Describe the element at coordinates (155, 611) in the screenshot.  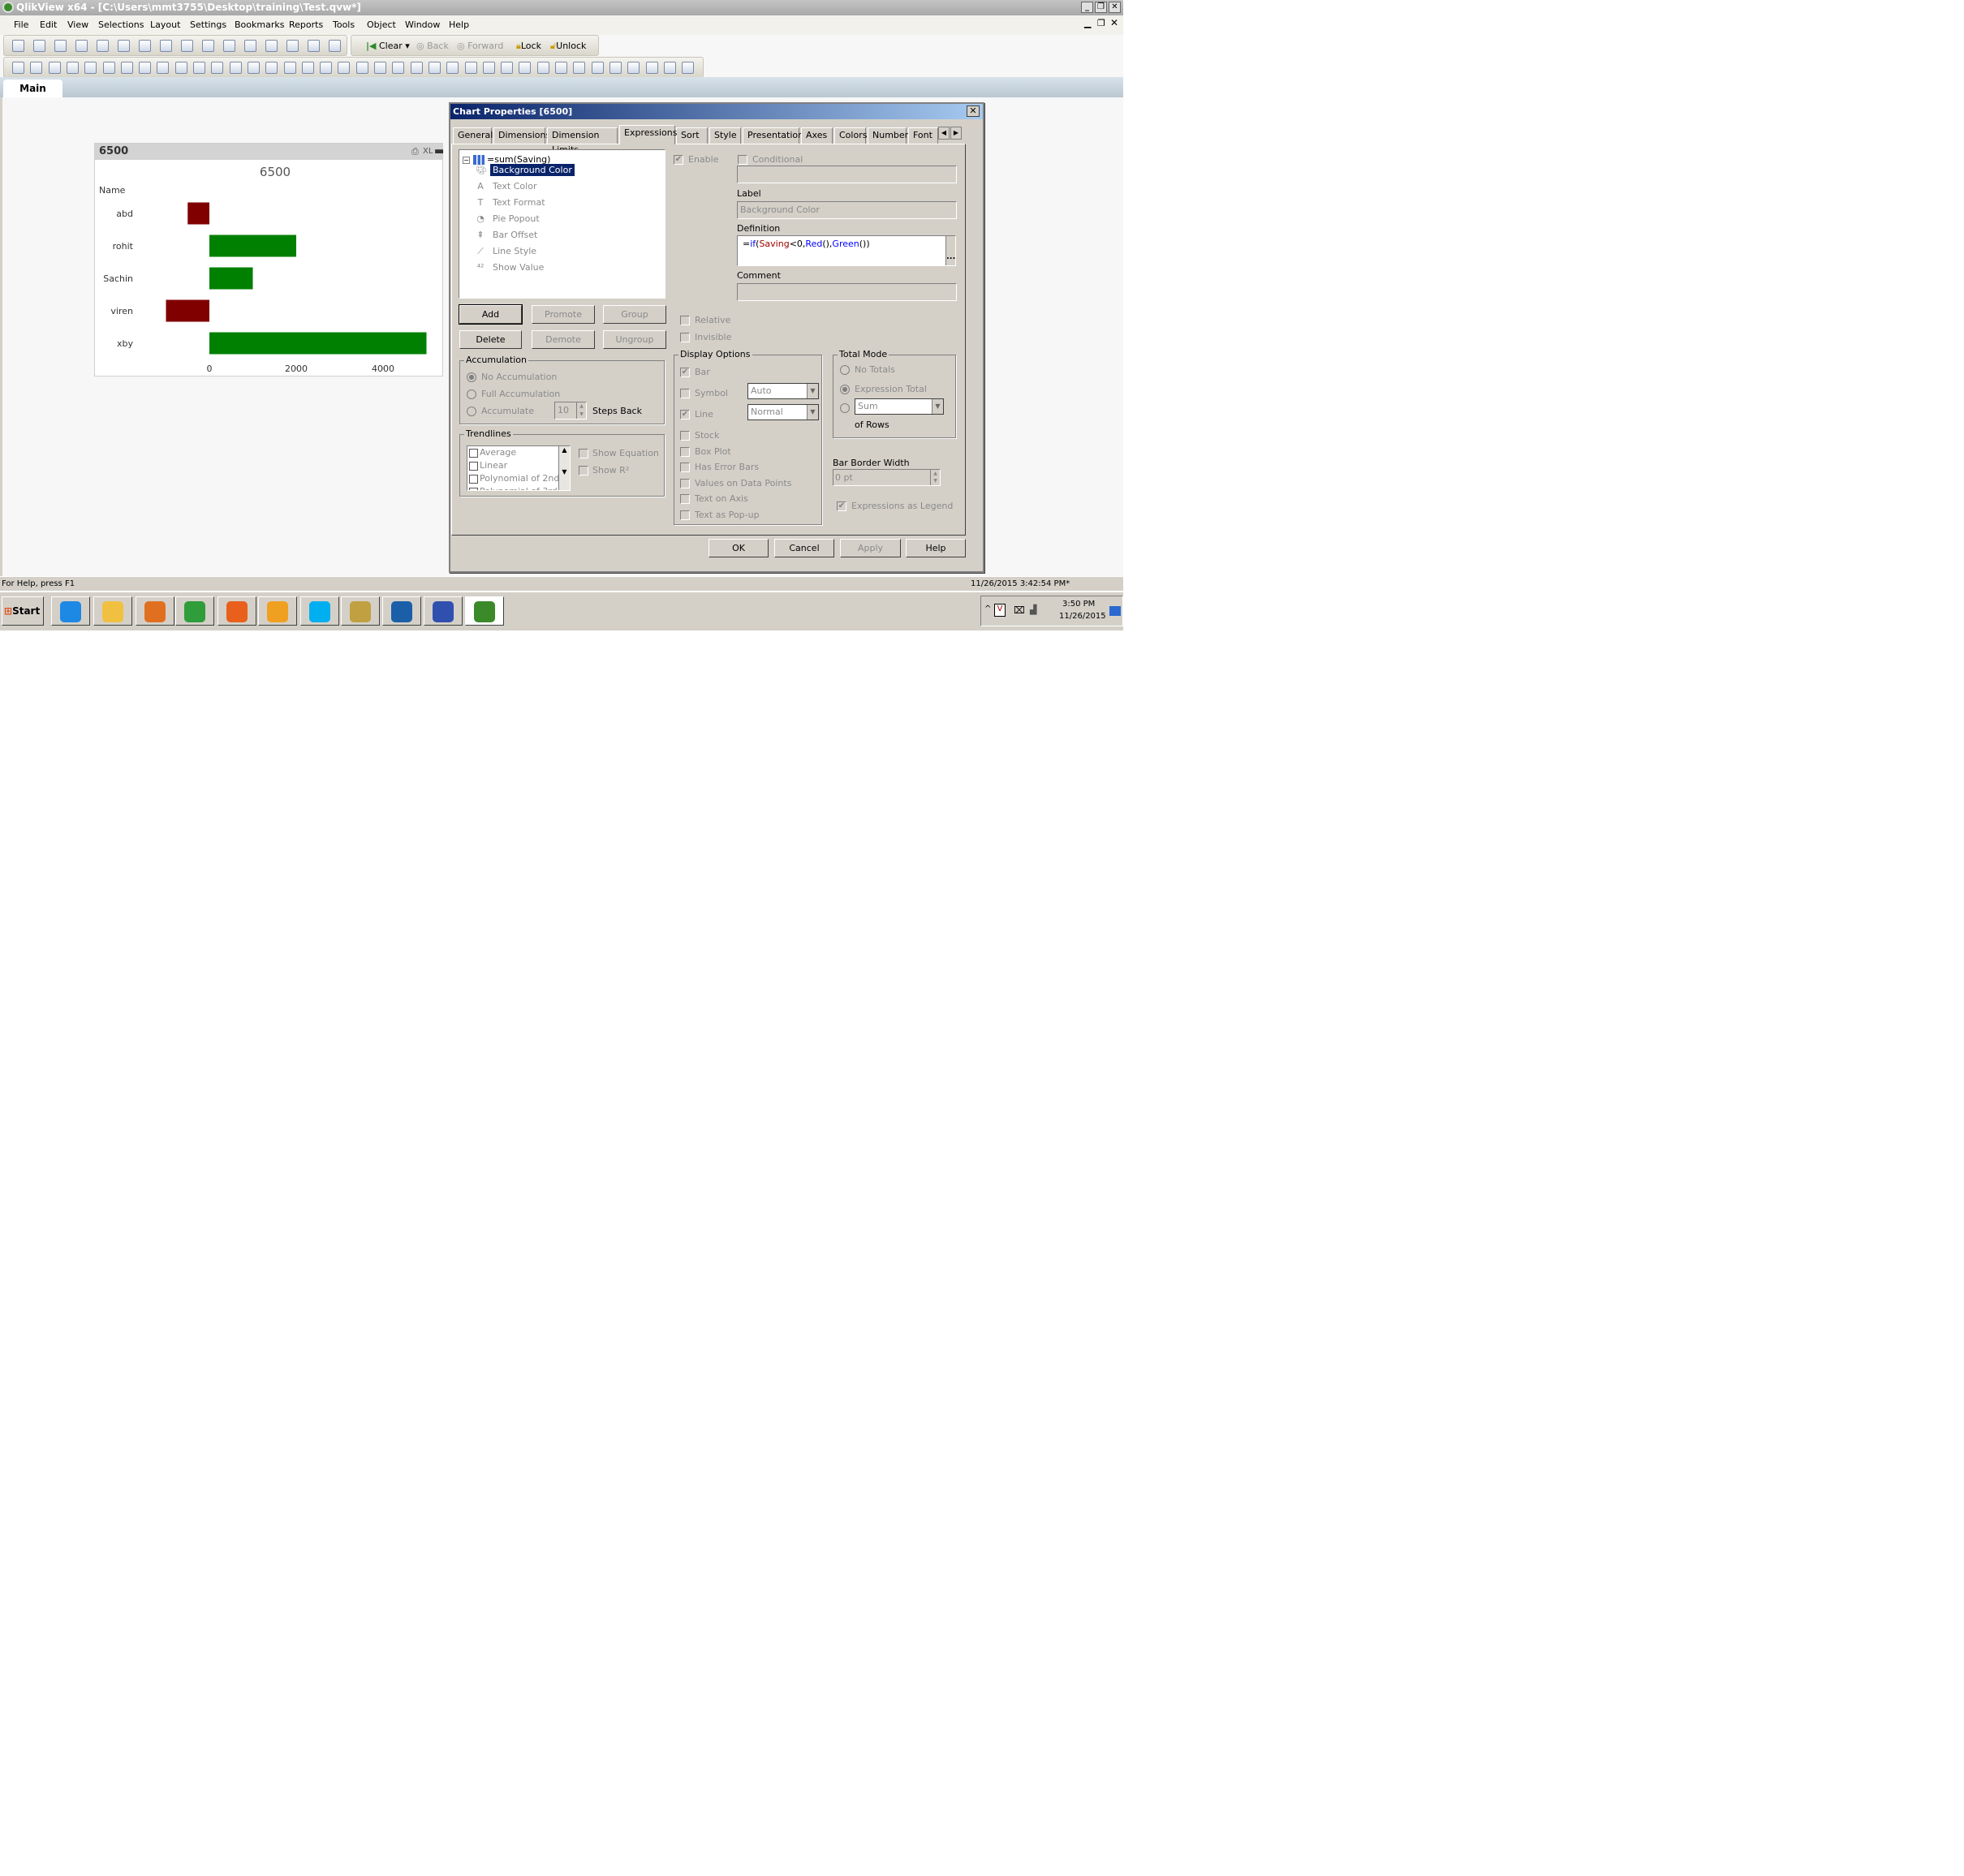
I see `taskbar-media-player-button` at that location.